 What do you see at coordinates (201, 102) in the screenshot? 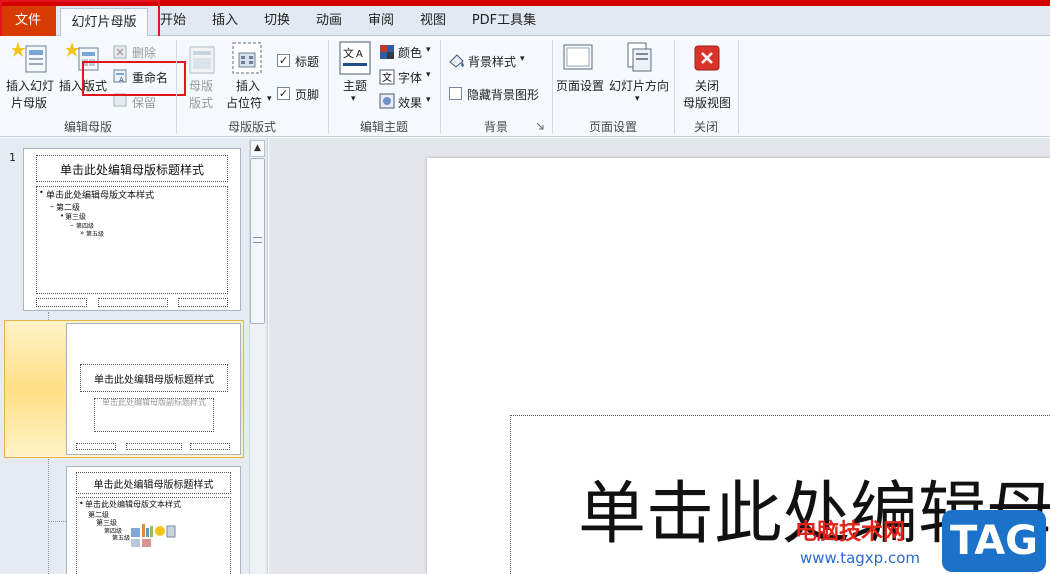
I see `master-layout-label-2: 版式` at bounding box center [201, 102].